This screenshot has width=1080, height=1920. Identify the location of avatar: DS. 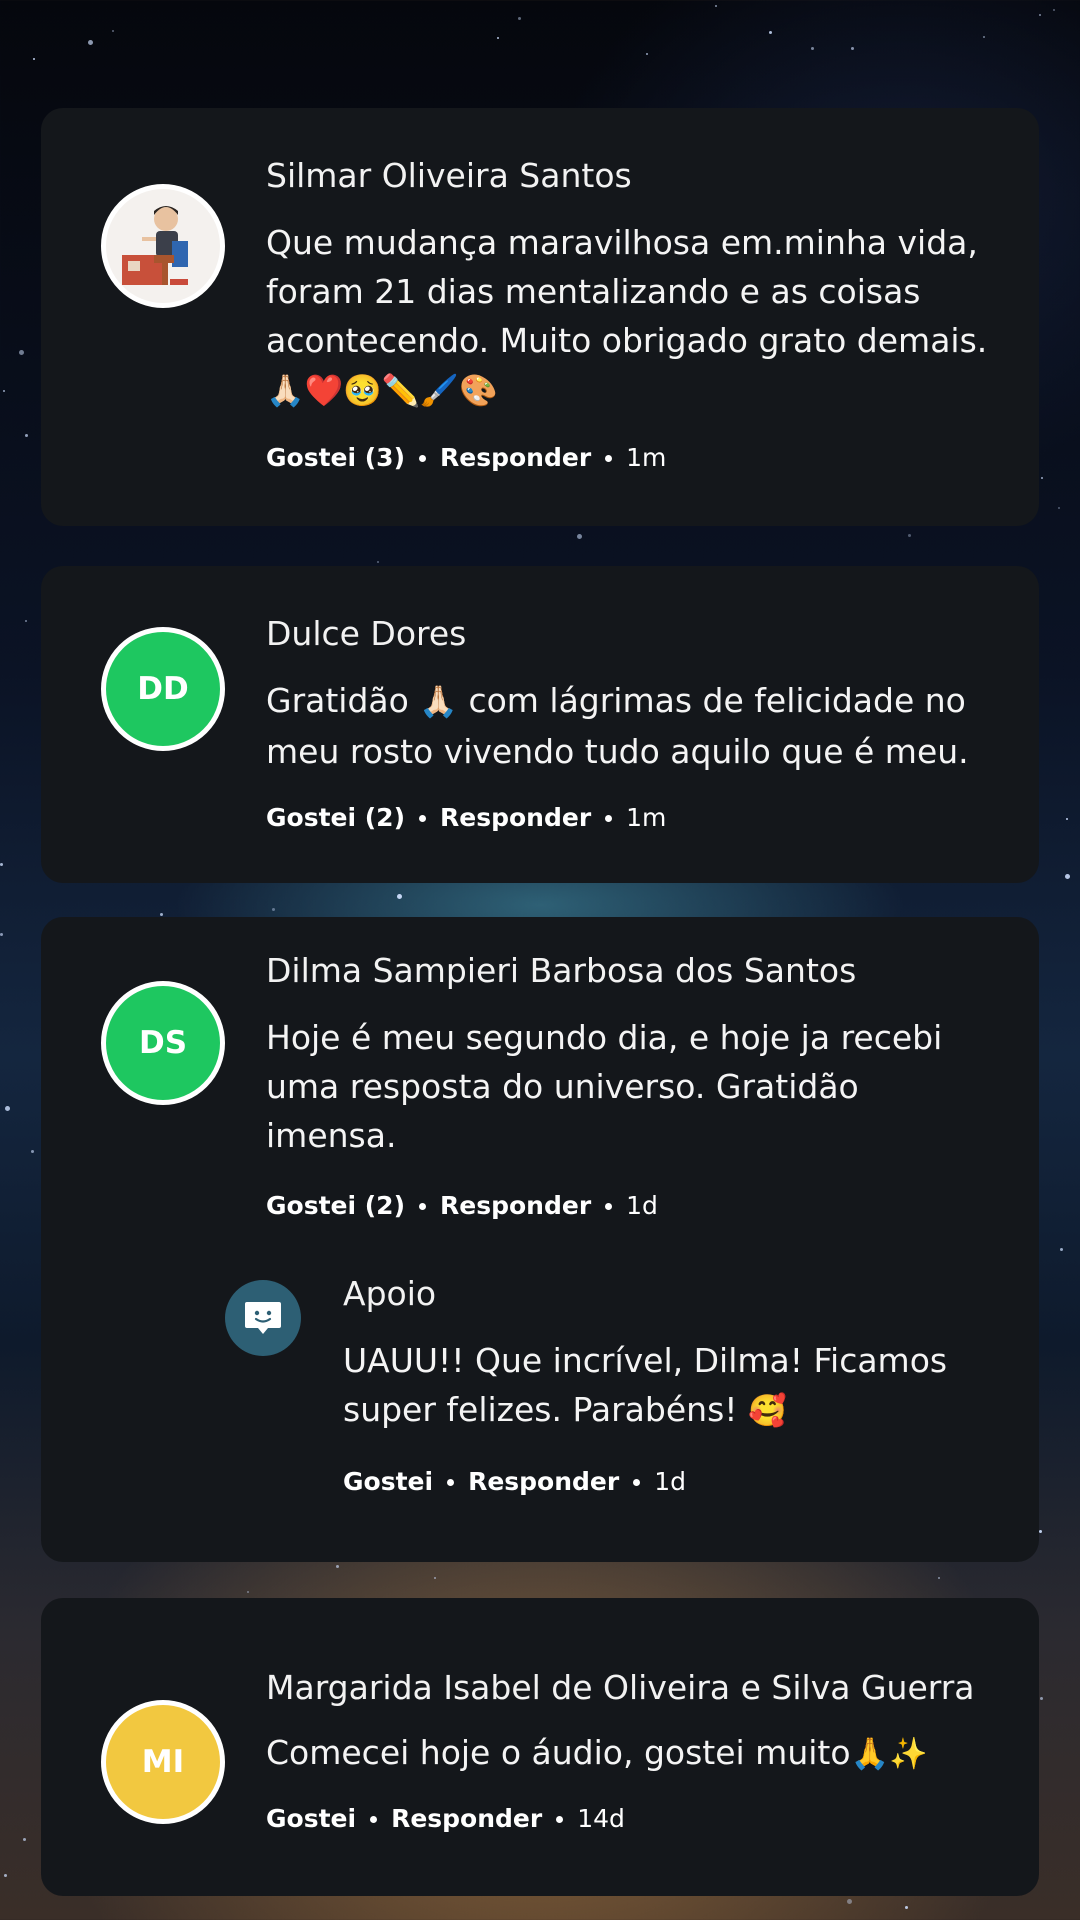
(163, 1043).